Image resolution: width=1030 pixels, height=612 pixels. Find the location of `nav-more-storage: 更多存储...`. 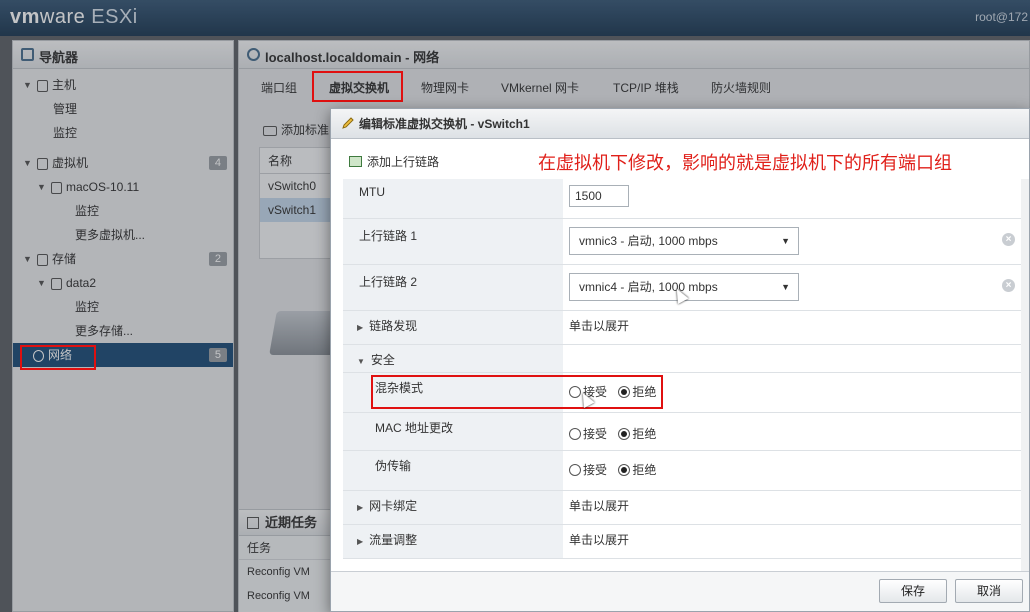

nav-more-storage: 更多存储... is located at coordinates (123, 331).